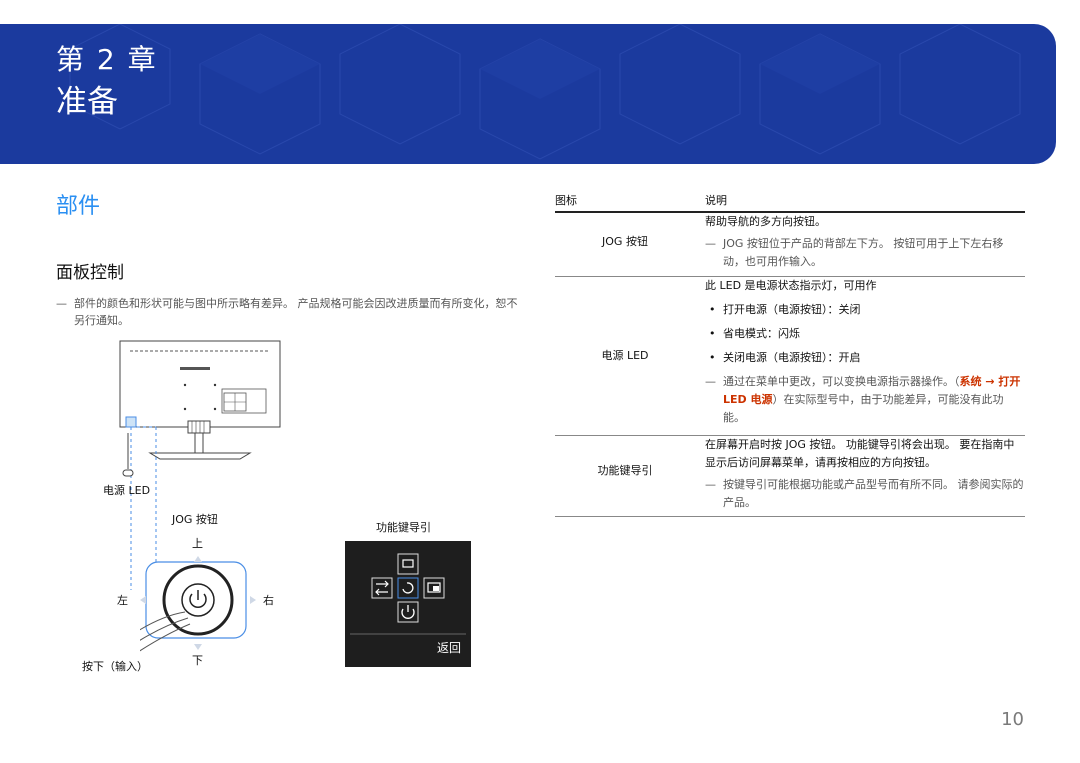 This screenshot has width=1080, height=763. I want to click on function-key-guide-panel: 返回, so click(408, 604).